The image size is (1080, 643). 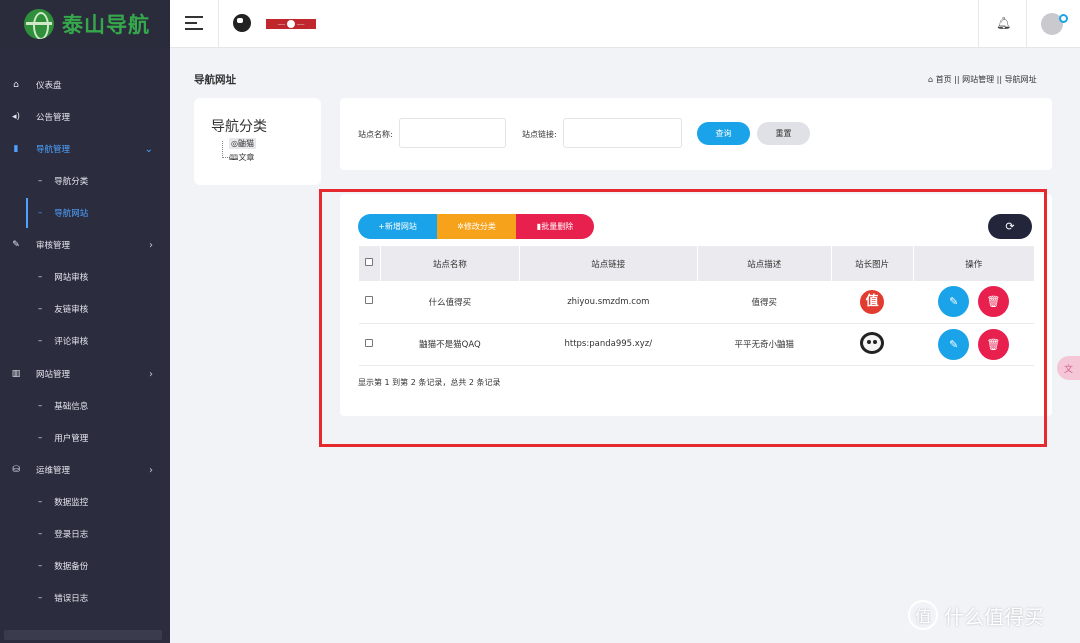 I want to click on sidebar-item-label: 导航网站, so click(x=71, y=214).